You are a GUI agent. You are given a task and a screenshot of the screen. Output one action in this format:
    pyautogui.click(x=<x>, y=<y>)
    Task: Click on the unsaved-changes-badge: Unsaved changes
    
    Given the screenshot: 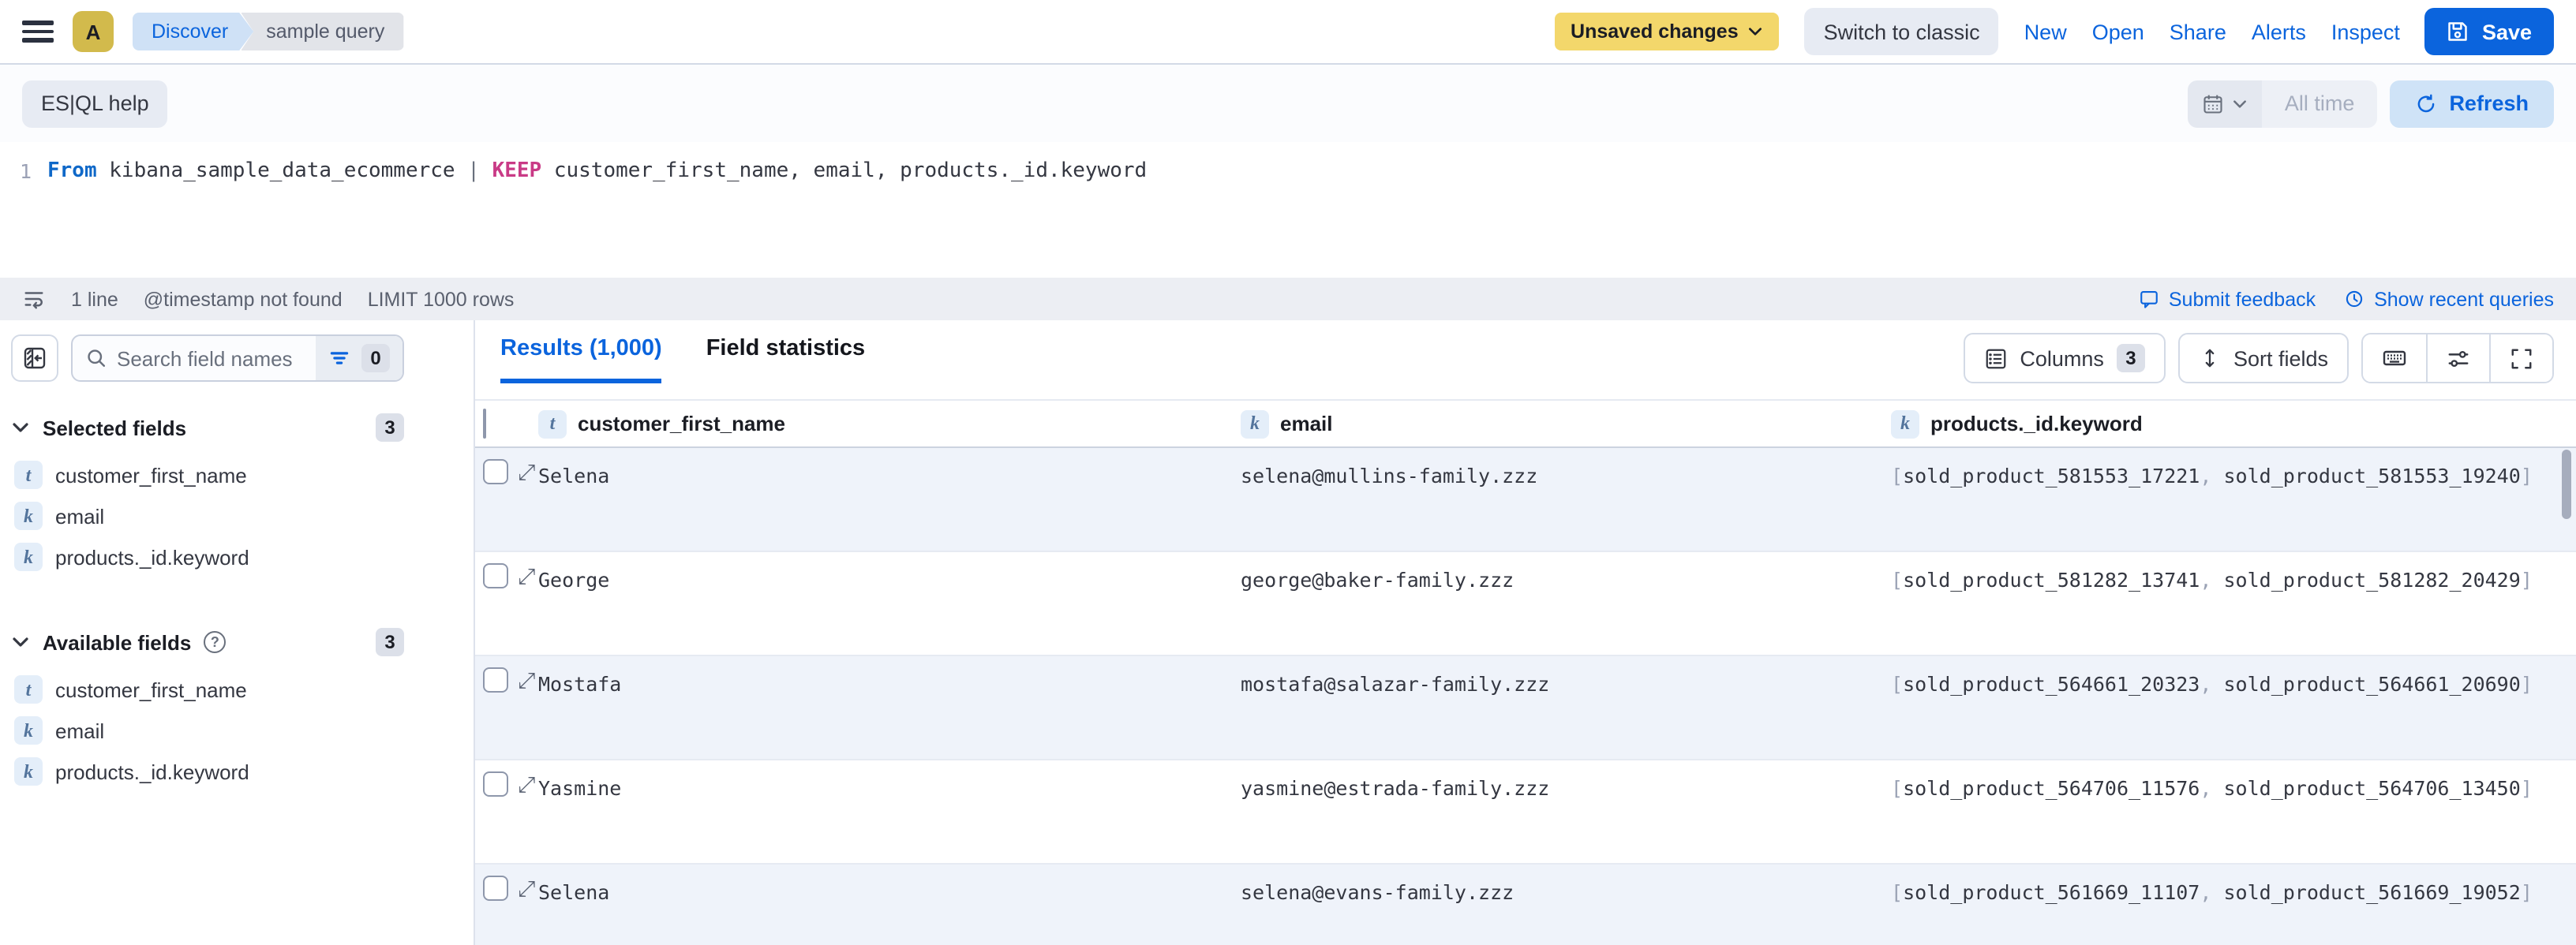 What is the action you would take?
    pyautogui.click(x=1667, y=31)
    